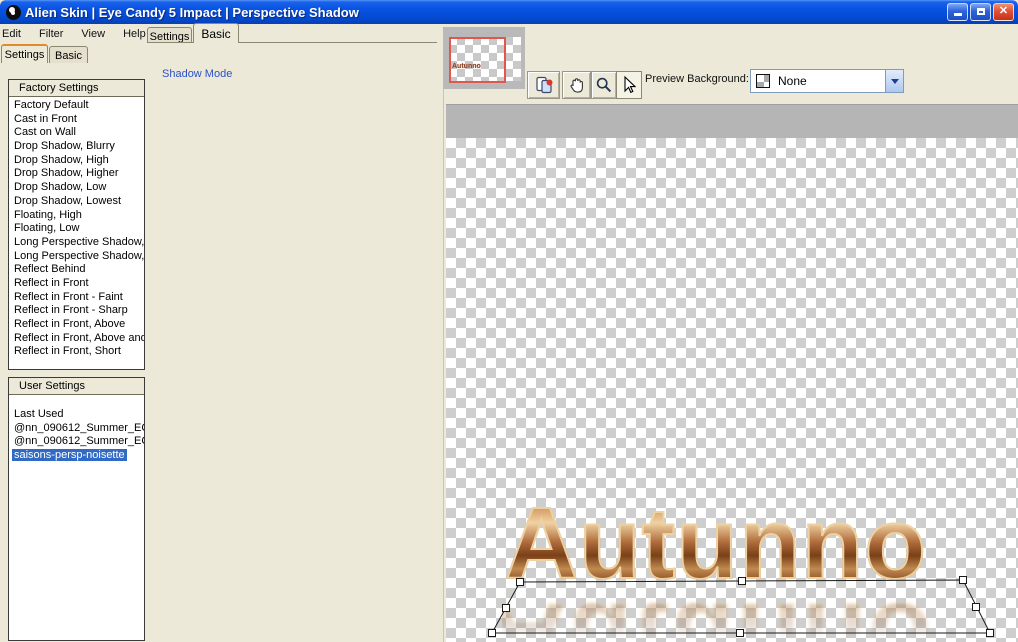 Image resolution: width=1018 pixels, height=642 pixels. Describe the element at coordinates (78, 161) in the screenshot. I see `list-item: Drop Shadow, High` at that location.